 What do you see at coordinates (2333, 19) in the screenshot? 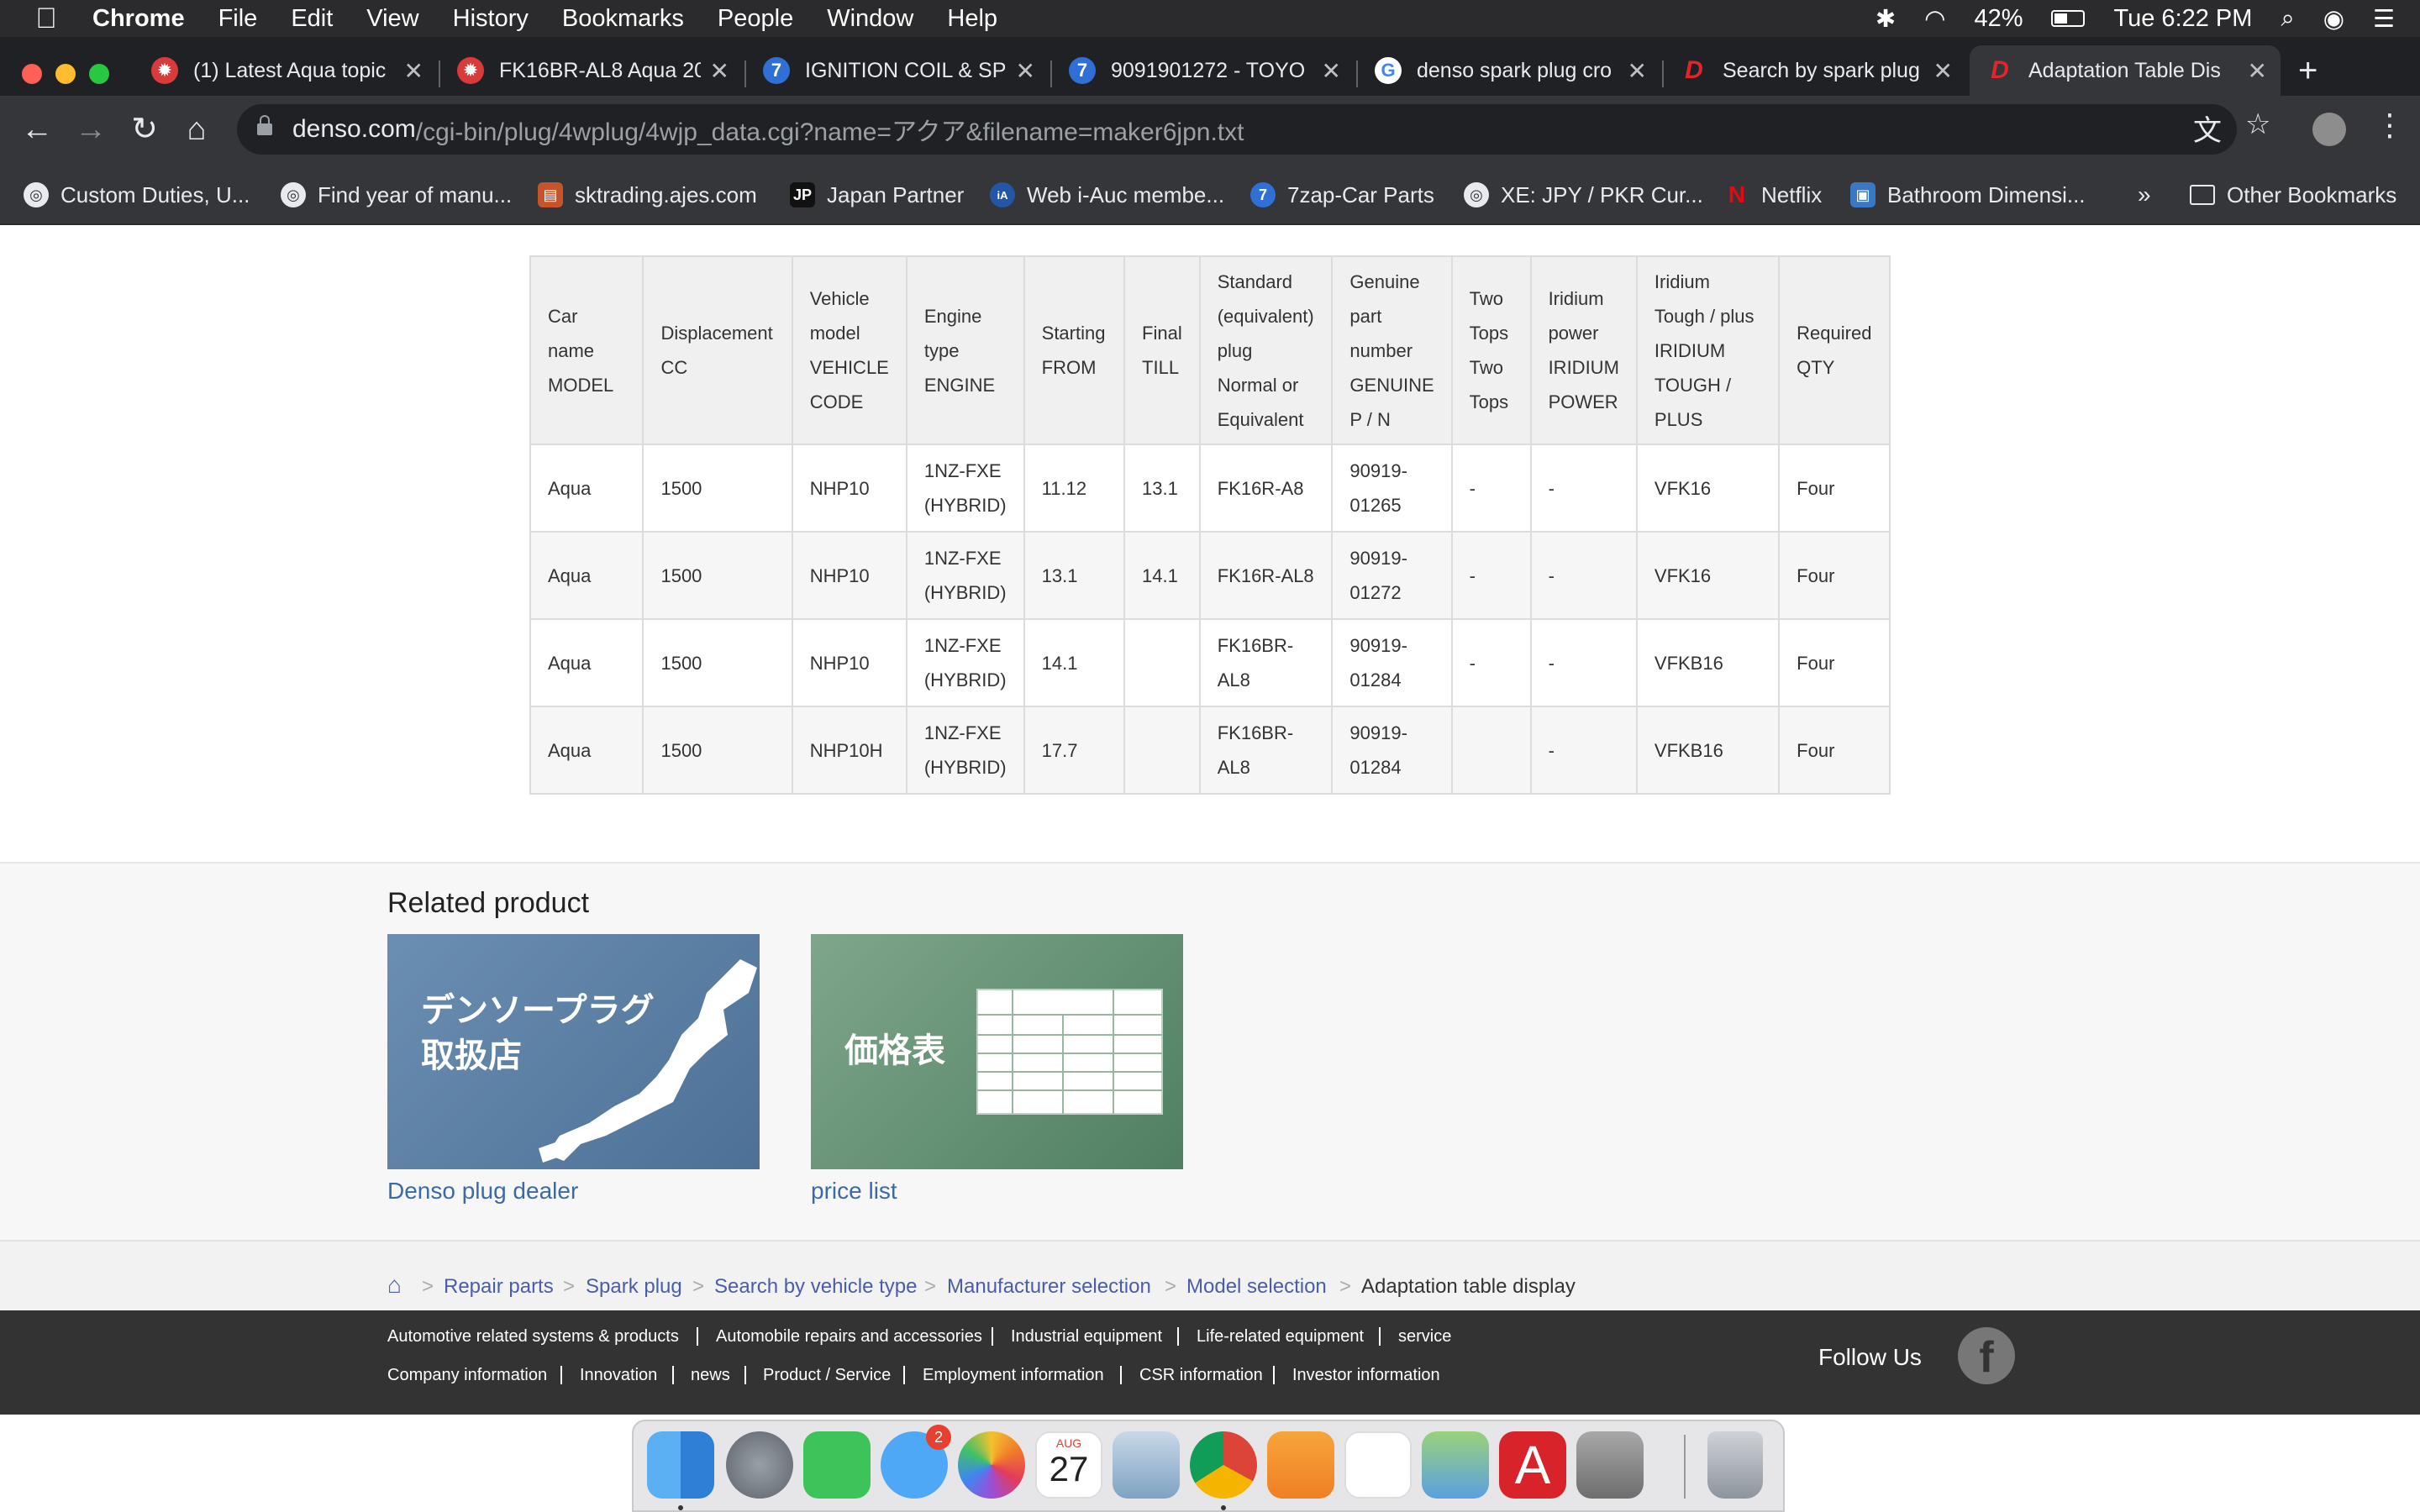
I see `siri-icon: ◉` at bounding box center [2333, 19].